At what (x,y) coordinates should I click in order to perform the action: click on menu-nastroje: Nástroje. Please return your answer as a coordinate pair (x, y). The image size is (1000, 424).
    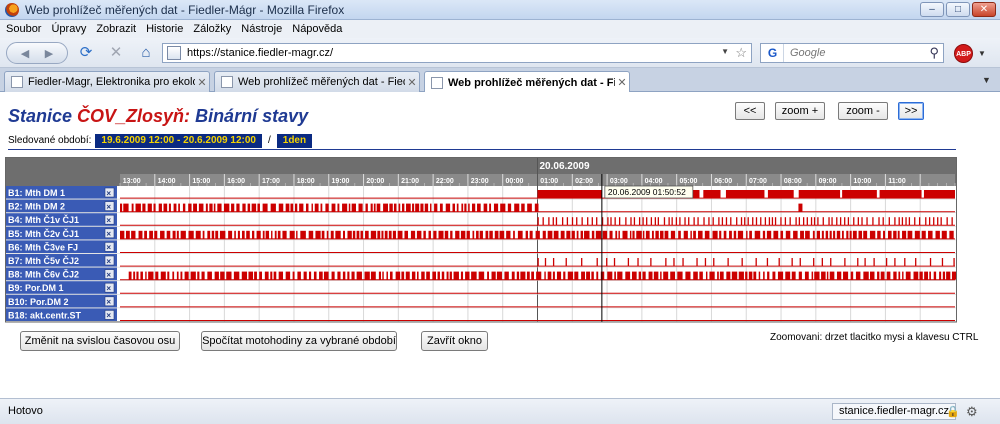
    Looking at the image, I should click on (261, 29).